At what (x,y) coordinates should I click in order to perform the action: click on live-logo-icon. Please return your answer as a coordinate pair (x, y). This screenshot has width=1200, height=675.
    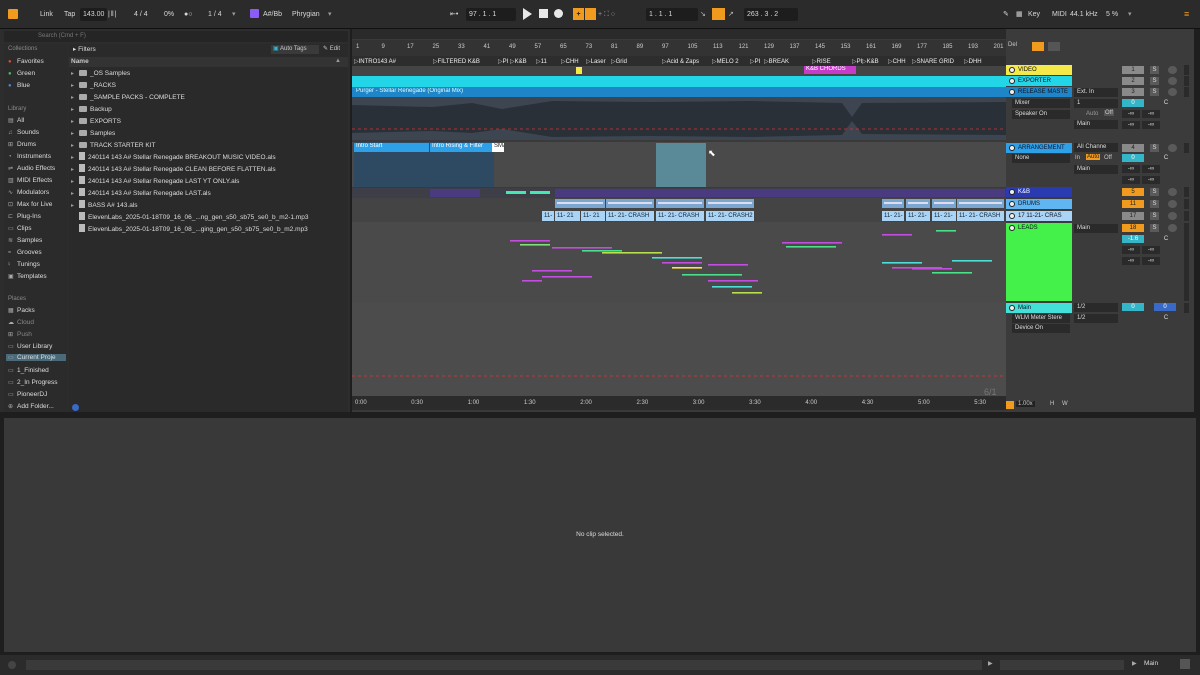
    Looking at the image, I should click on (13, 14).